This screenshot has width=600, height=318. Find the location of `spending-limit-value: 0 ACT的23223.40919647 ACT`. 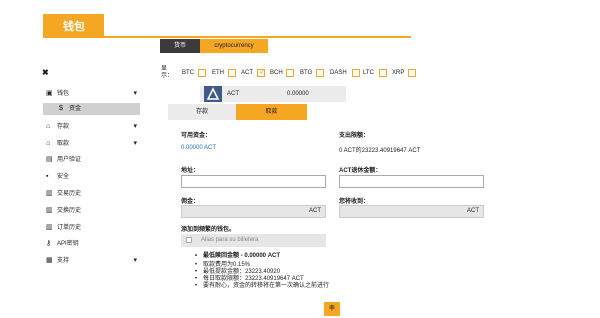

spending-limit-value: 0 ACT的23223.40919647 ACT is located at coordinates (380, 151).